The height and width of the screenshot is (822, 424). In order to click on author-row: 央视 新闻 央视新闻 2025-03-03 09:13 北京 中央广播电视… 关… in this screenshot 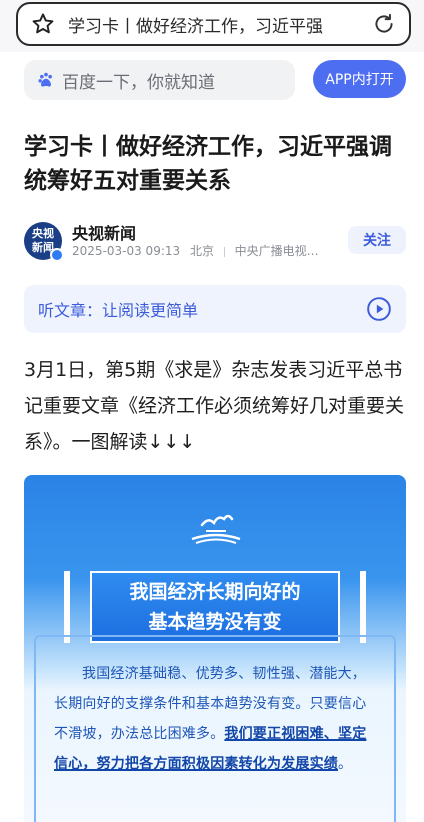, I will do `click(215, 241)`.